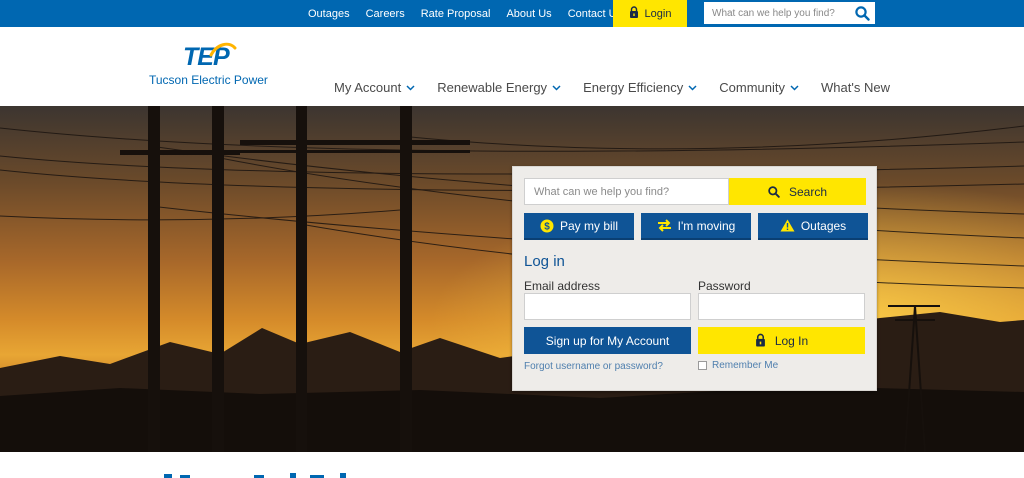  What do you see at coordinates (808, 191) in the screenshot?
I see `panel-search-label: Search` at bounding box center [808, 191].